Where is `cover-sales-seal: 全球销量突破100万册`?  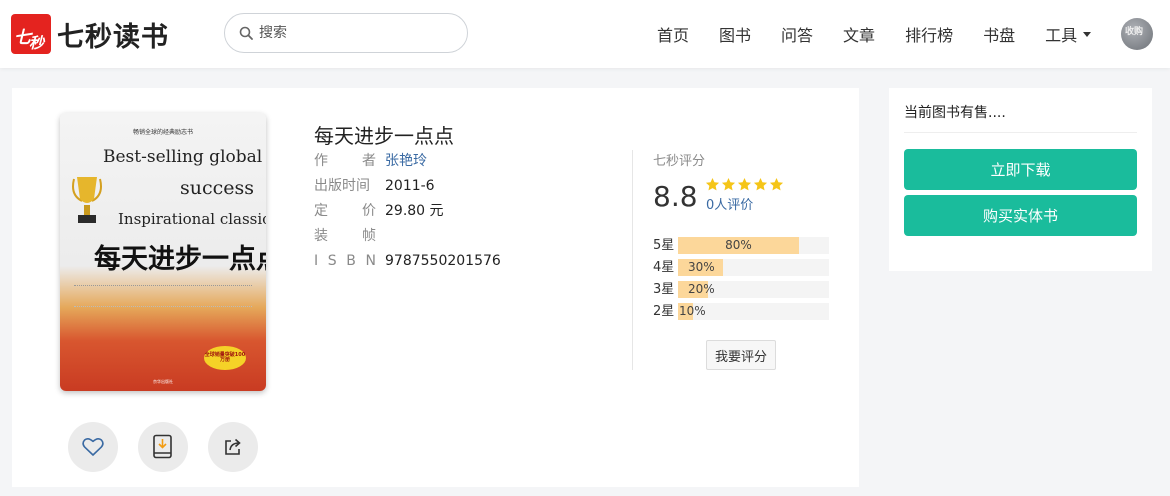
cover-sales-seal: 全球销量突破100万册 is located at coordinates (225, 358).